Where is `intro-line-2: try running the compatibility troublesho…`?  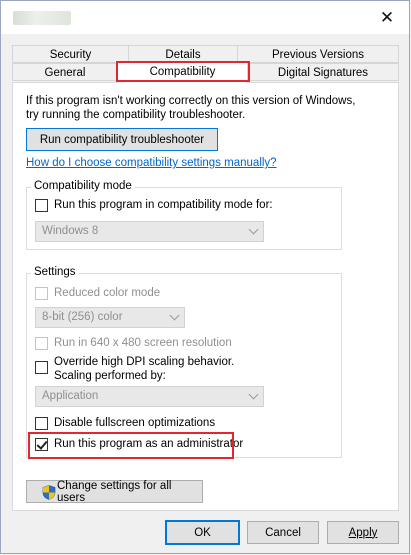 intro-line-2: try running the compatibility troublesho… is located at coordinates (136, 115).